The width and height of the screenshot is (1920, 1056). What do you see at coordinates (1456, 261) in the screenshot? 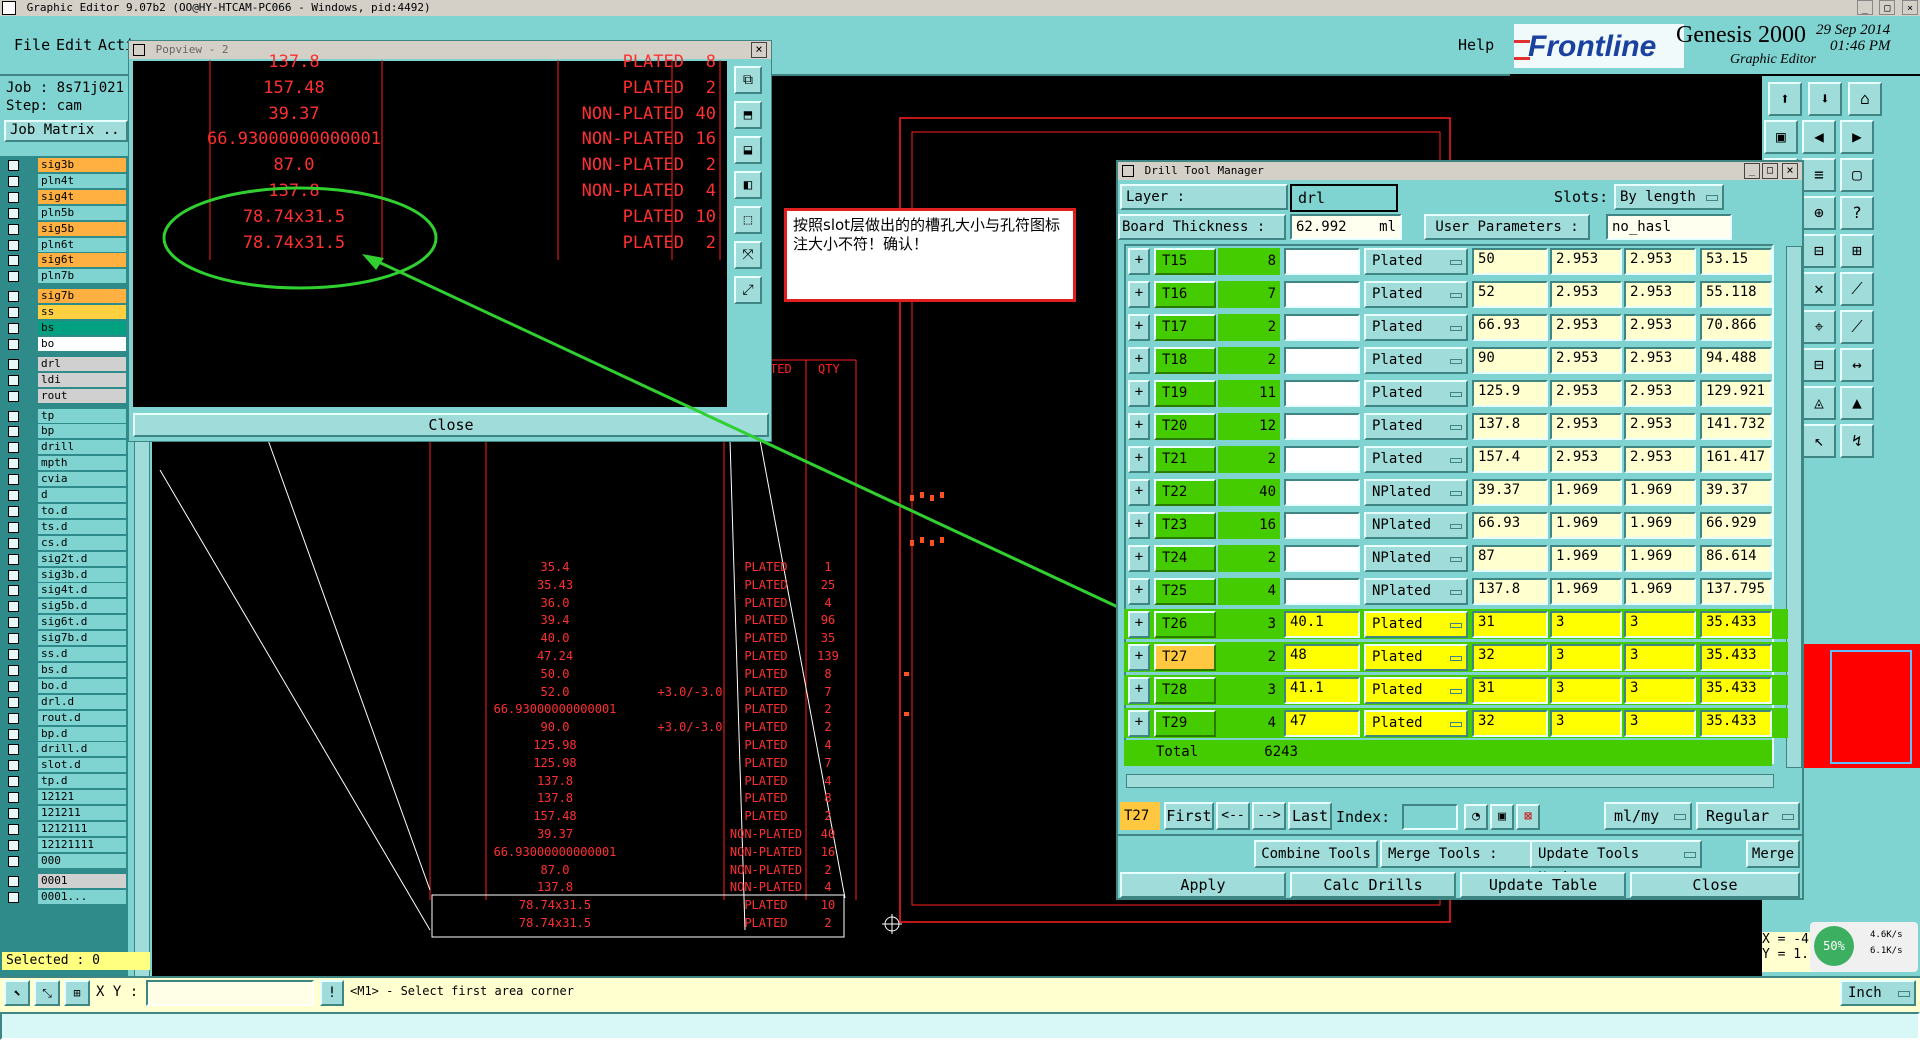
I see `tool-row: + T15 8 Plated 50 2.953 2.953 53.15` at bounding box center [1456, 261].